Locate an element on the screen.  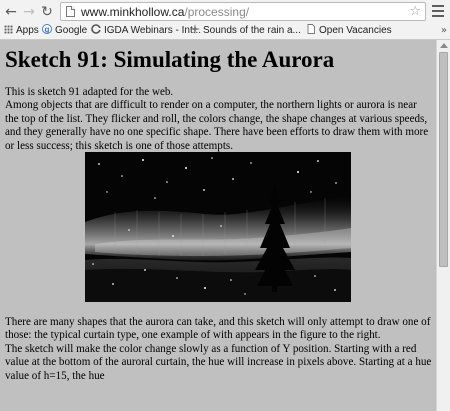
url-domain: www.minkhollow.ca is located at coordinates (133, 12).